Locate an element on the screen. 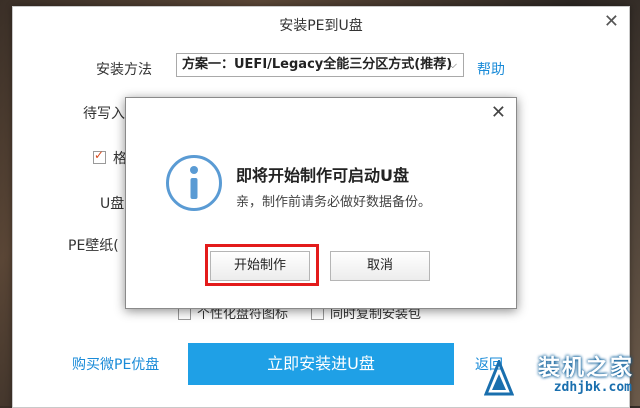  install-to-usb-button: 立即安装进U盘 is located at coordinates (321, 364).